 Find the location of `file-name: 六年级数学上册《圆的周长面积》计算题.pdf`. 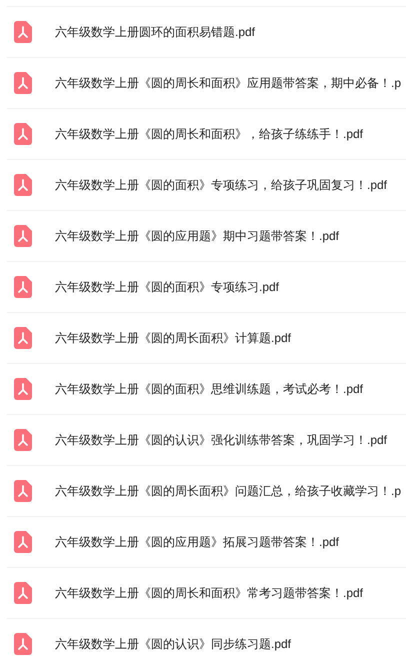

file-name: 六年级数学上册《圆的周长面积》计算题.pdf is located at coordinates (173, 338).